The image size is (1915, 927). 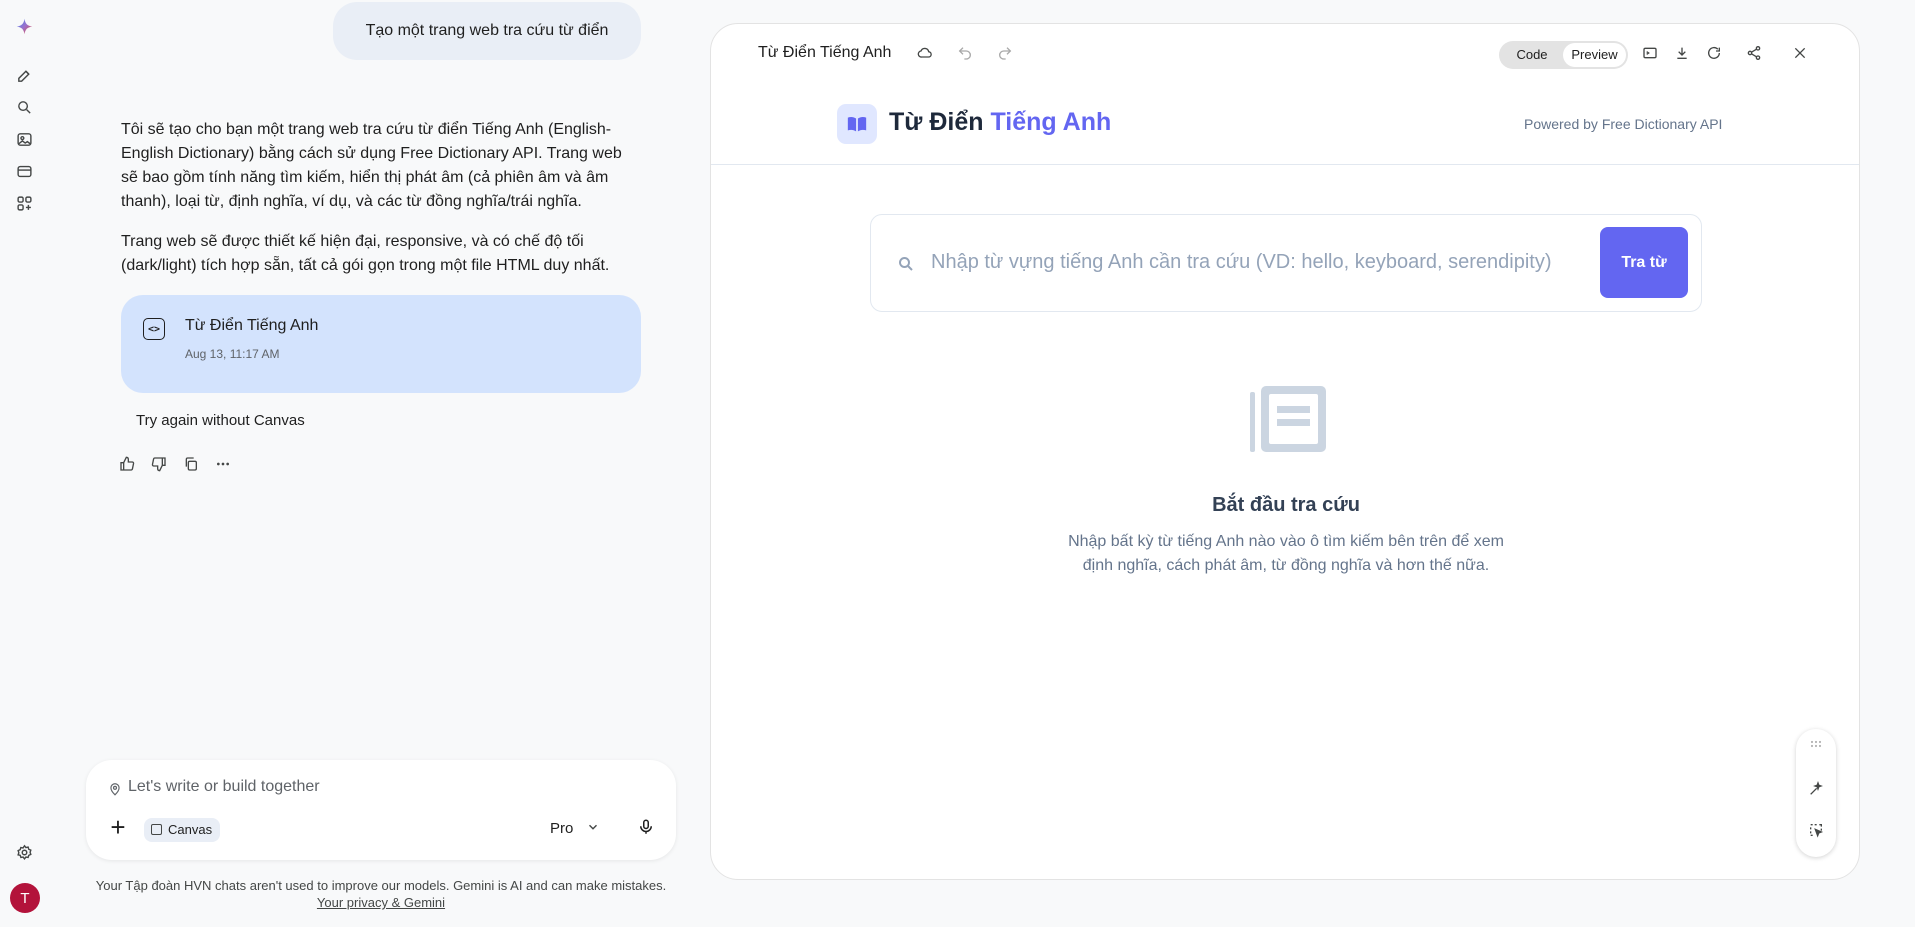 What do you see at coordinates (224, 787) in the screenshot?
I see `prompt-input: Let's write or build together` at bounding box center [224, 787].